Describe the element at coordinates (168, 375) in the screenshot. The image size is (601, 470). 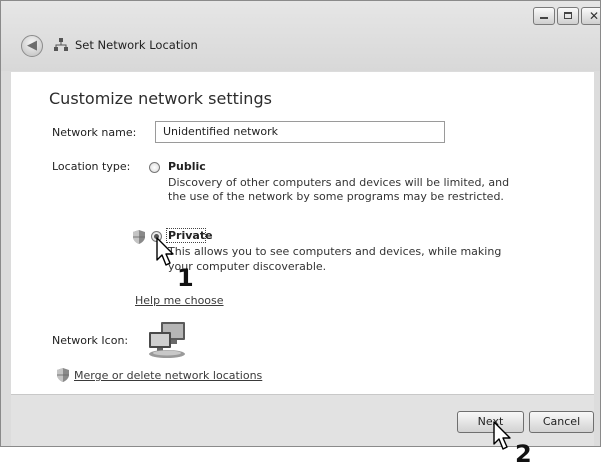
I see `merge-delete-locations-link: Merge or delete network locations` at that location.